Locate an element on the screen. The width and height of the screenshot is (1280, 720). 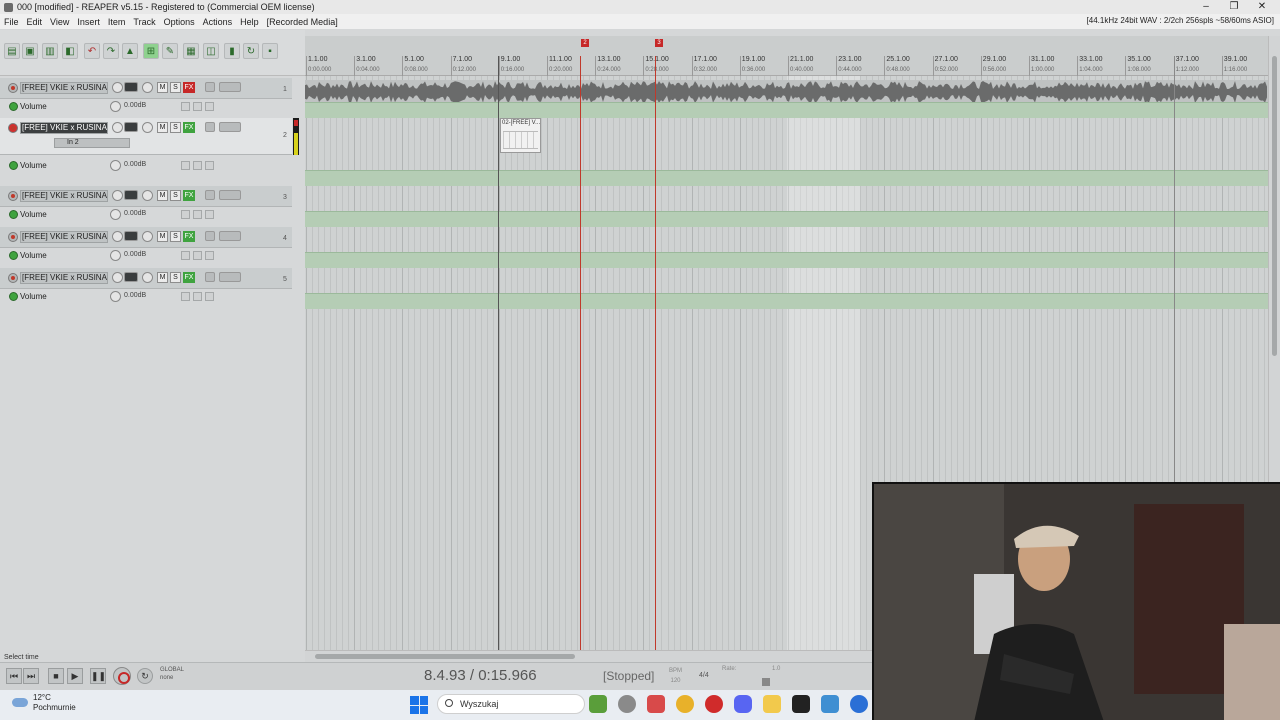
new-project-icon: ▤ is located at coordinates (12, 51).